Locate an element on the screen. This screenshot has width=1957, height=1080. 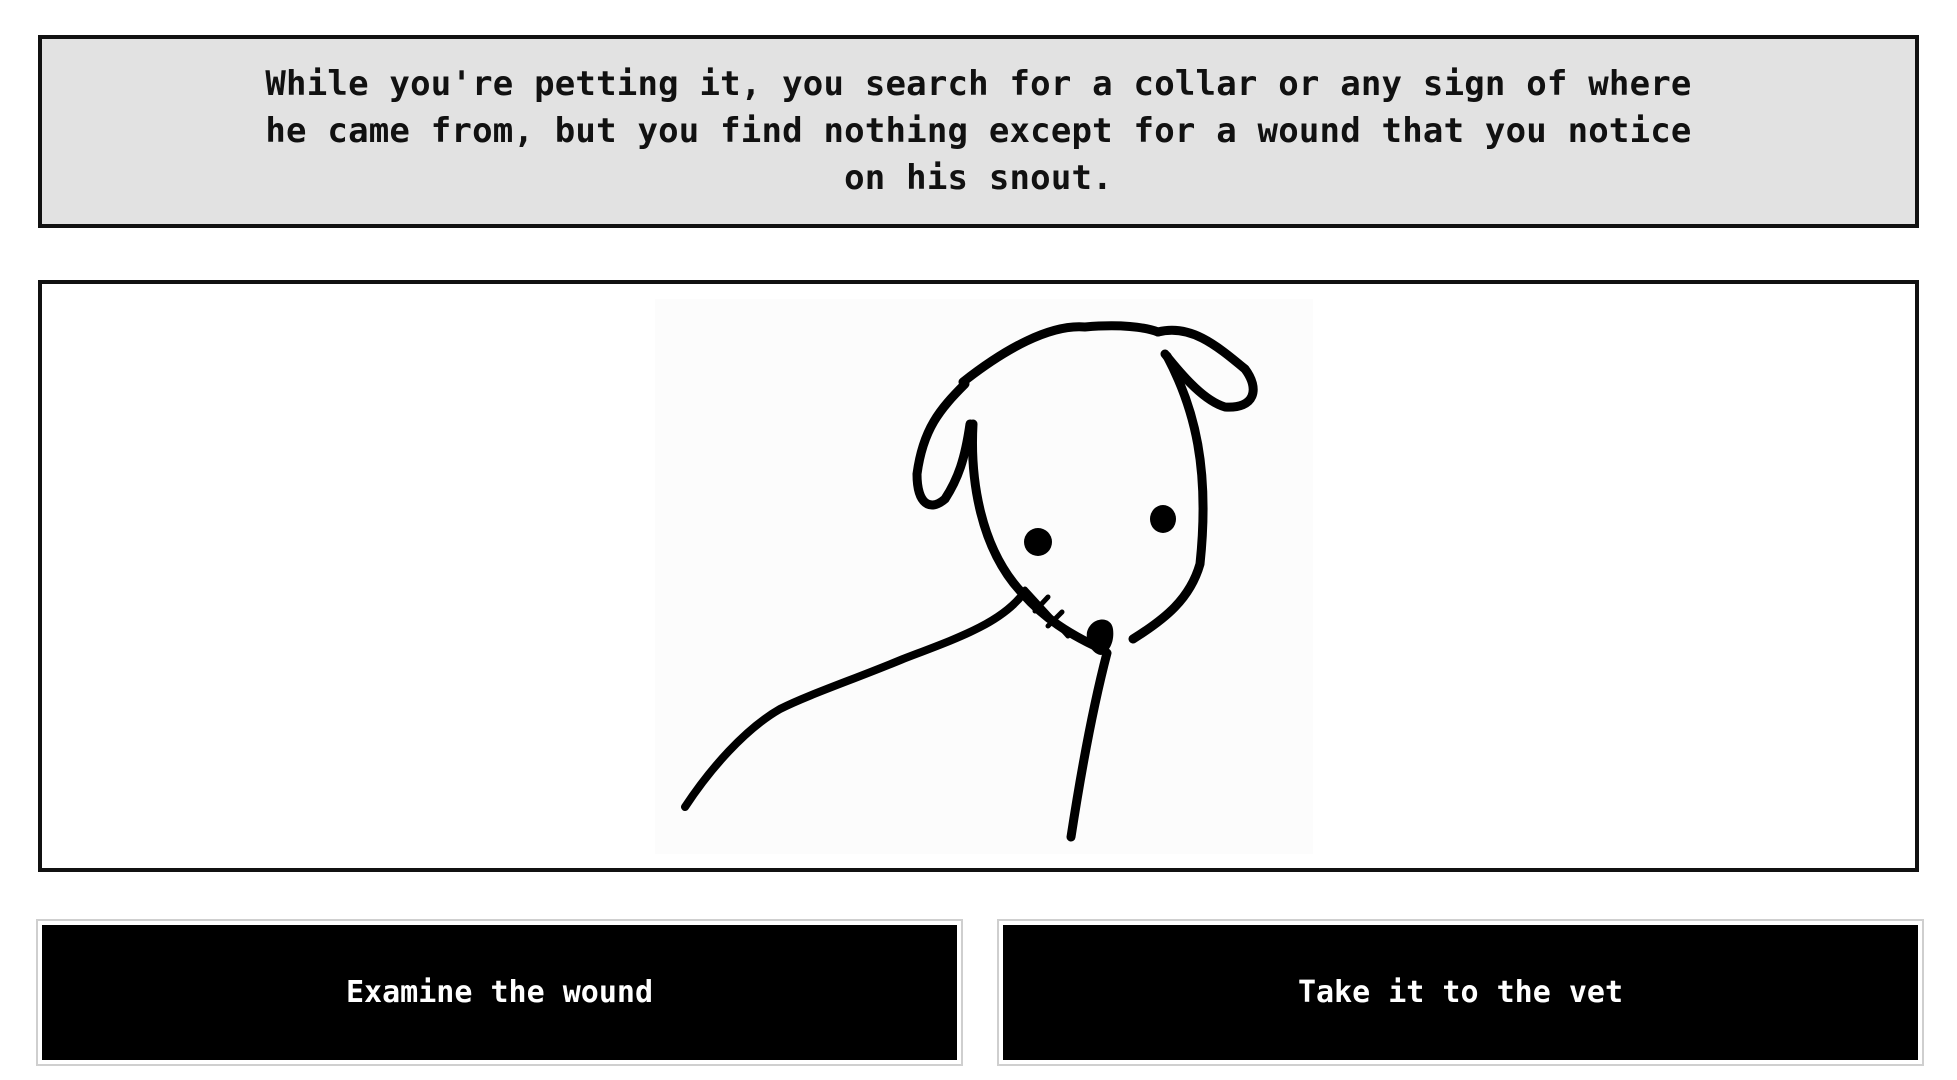
dog-right-cheek is located at coordinates (1168, 497).